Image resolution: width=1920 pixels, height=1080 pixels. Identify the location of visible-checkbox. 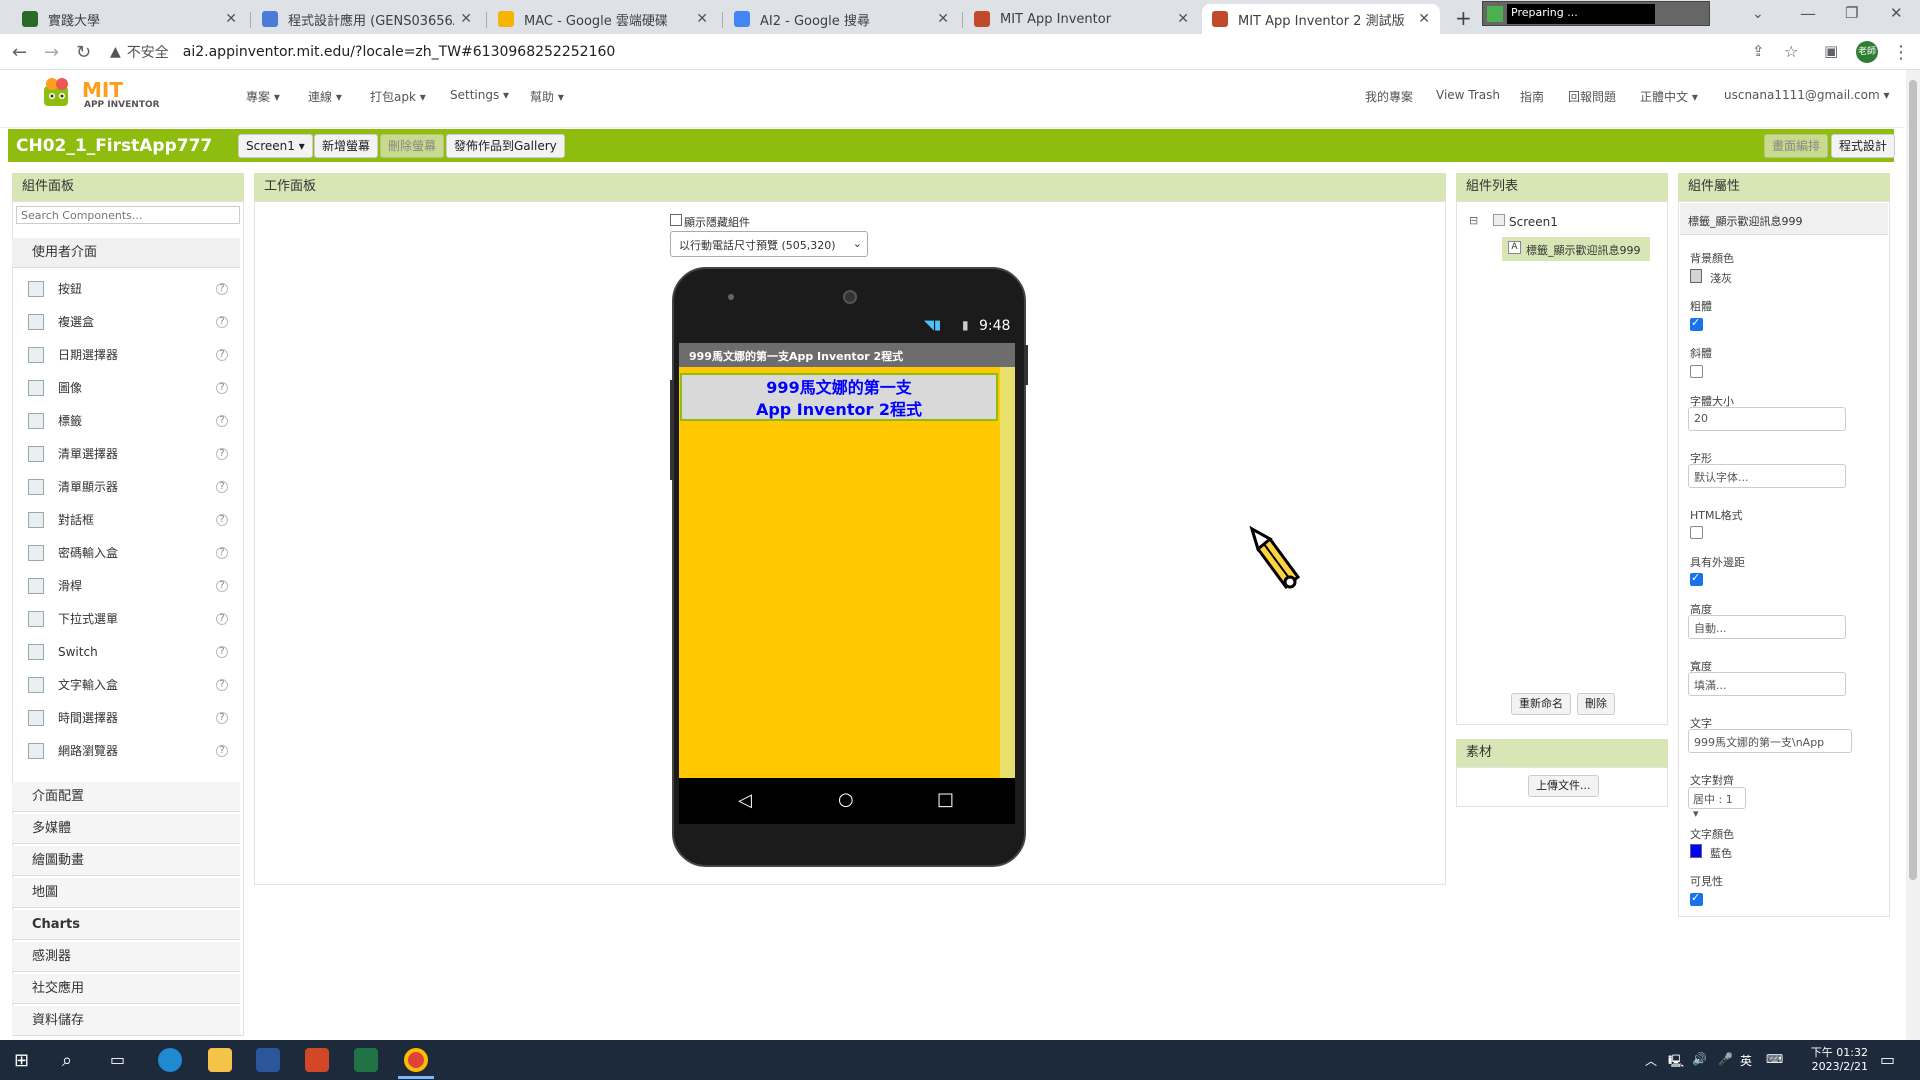
(1696, 898).